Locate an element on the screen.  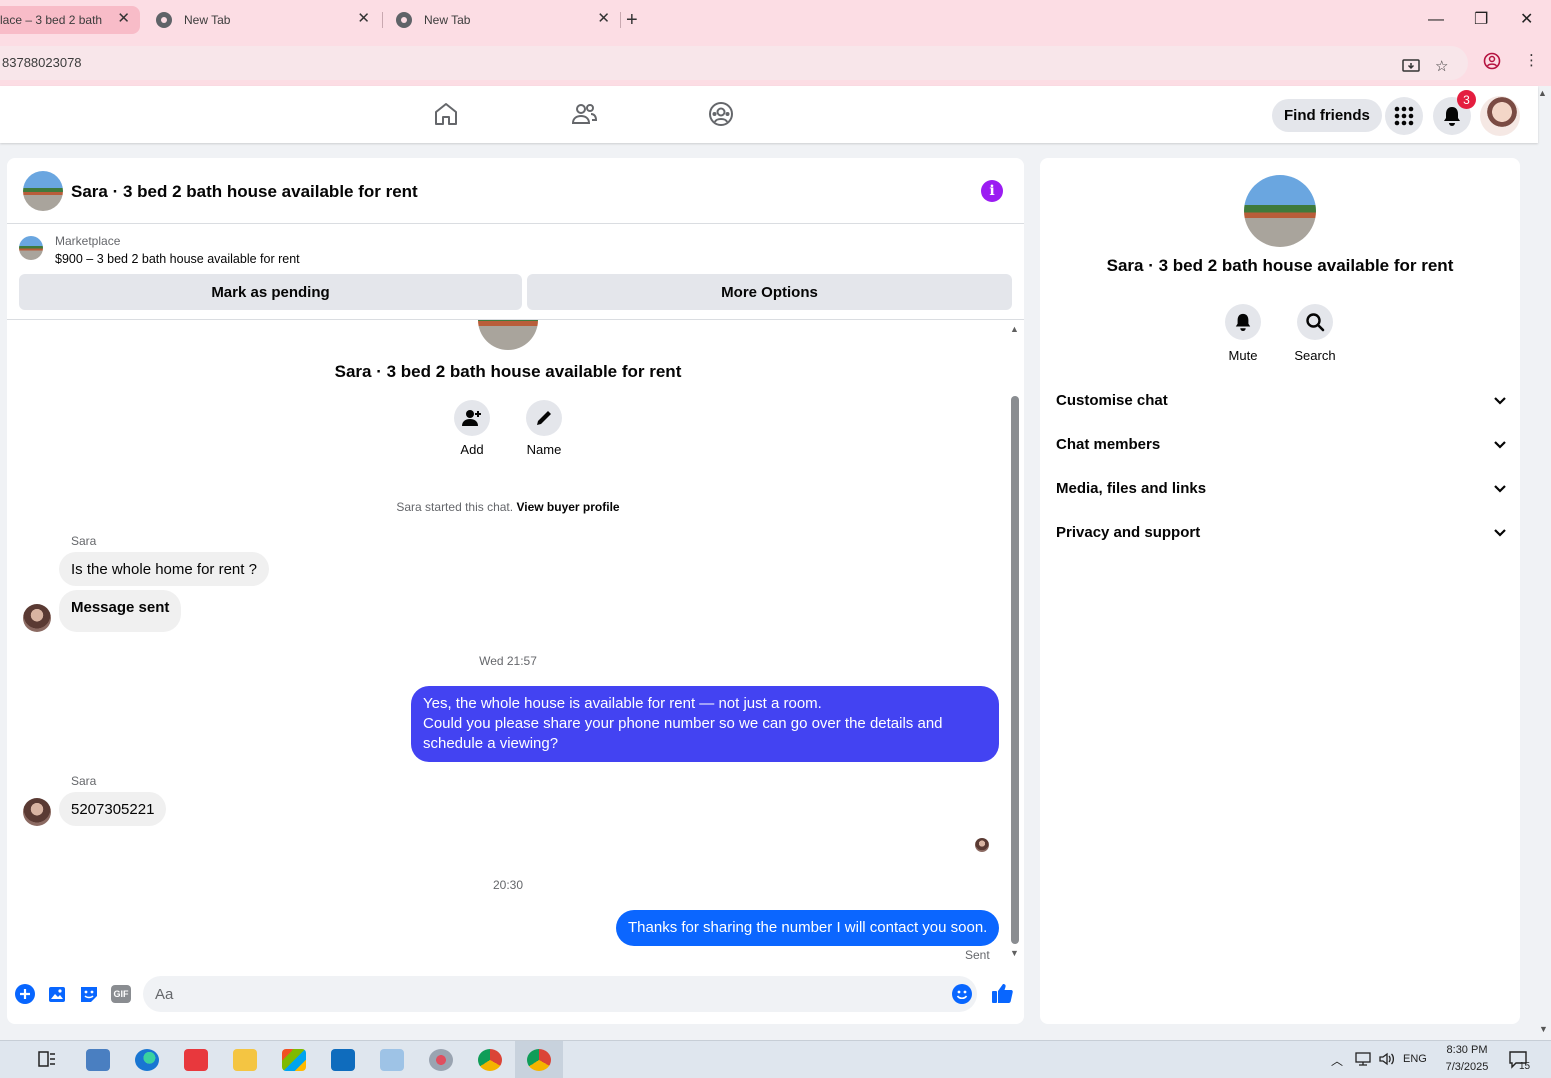
incoming-message: 5207305221 is located at coordinates (113, 809).